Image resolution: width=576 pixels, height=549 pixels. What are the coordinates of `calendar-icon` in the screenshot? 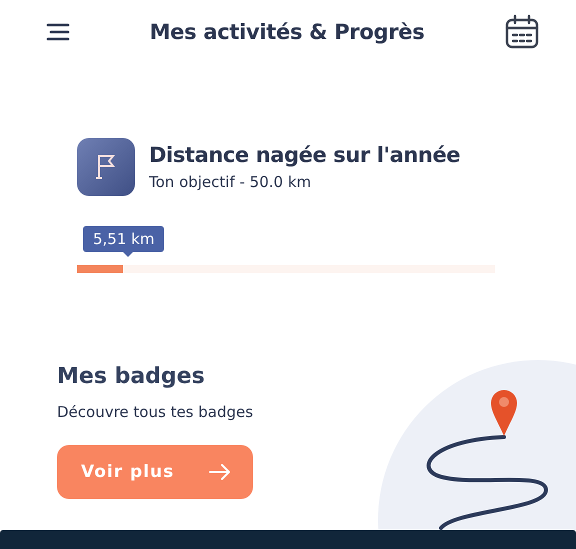 It's located at (522, 32).